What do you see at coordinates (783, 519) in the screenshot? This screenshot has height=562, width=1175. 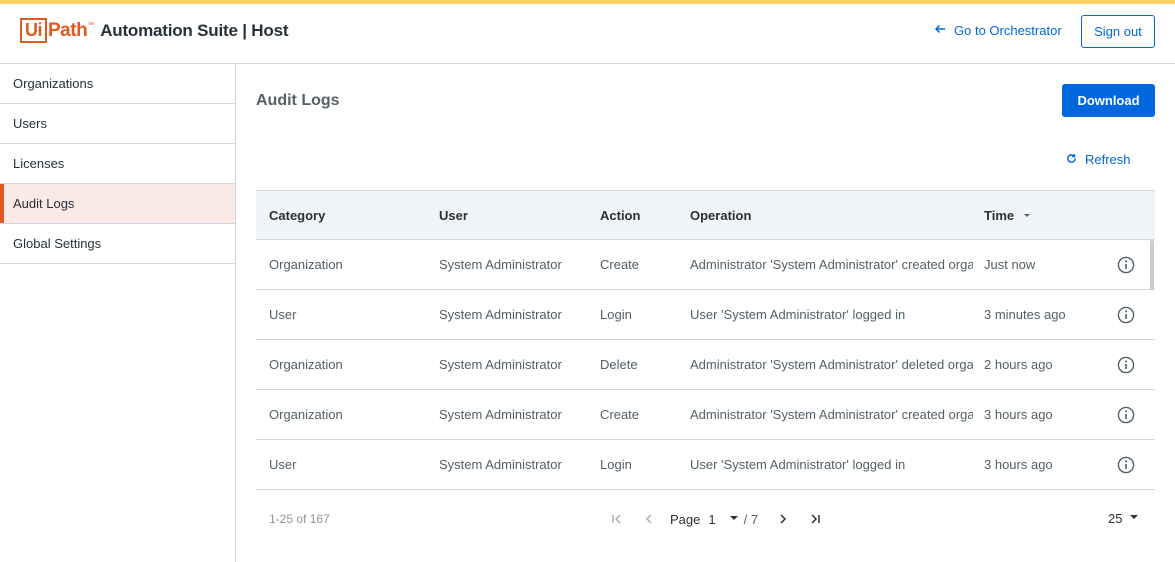 I see `next-page-icon` at bounding box center [783, 519].